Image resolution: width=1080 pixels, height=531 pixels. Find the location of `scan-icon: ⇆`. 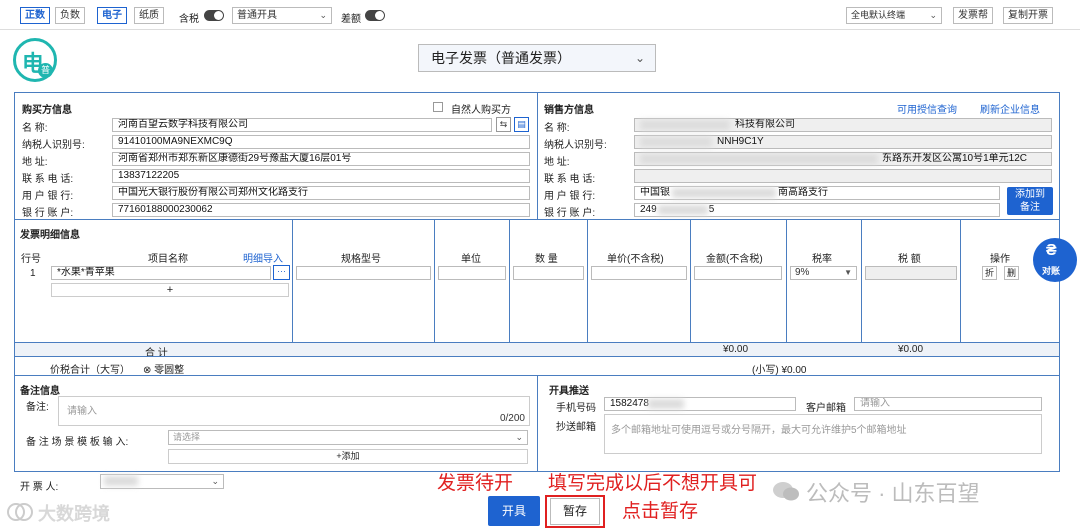

scan-icon: ⇆ is located at coordinates (503, 124).